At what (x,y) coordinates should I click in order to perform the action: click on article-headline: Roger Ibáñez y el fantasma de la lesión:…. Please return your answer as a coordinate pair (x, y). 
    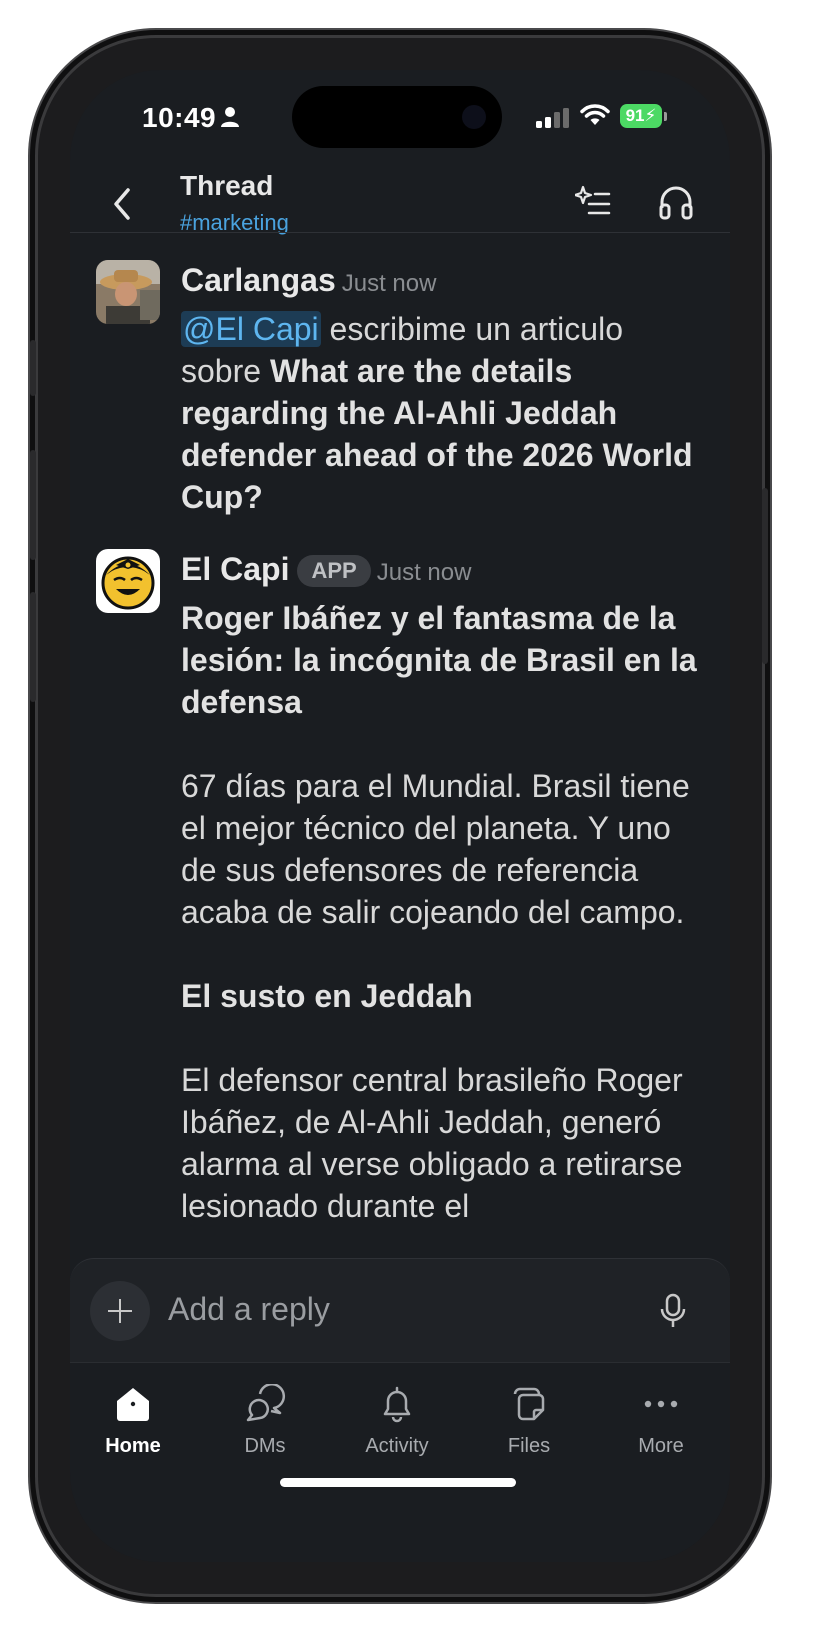
    Looking at the image, I should click on (439, 660).